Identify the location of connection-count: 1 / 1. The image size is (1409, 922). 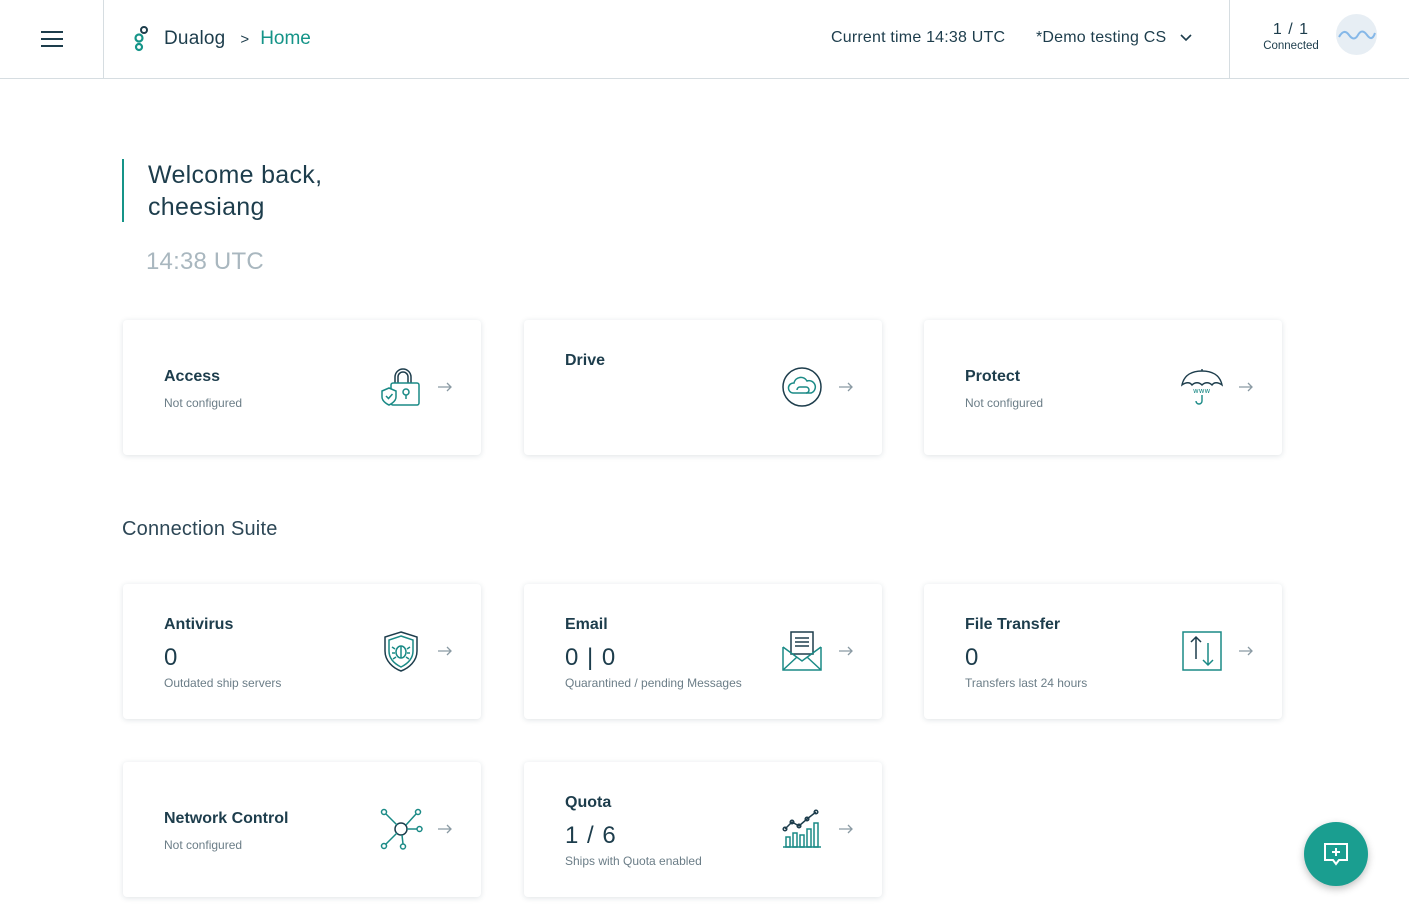
(1291, 29).